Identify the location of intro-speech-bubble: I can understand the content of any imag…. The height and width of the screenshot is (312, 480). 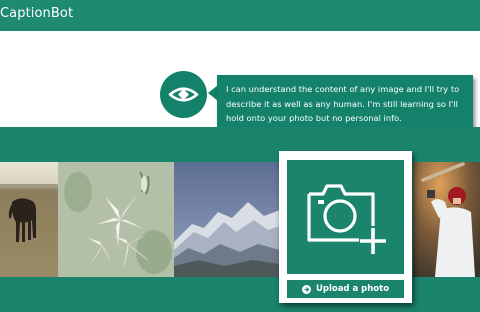
(345, 104).